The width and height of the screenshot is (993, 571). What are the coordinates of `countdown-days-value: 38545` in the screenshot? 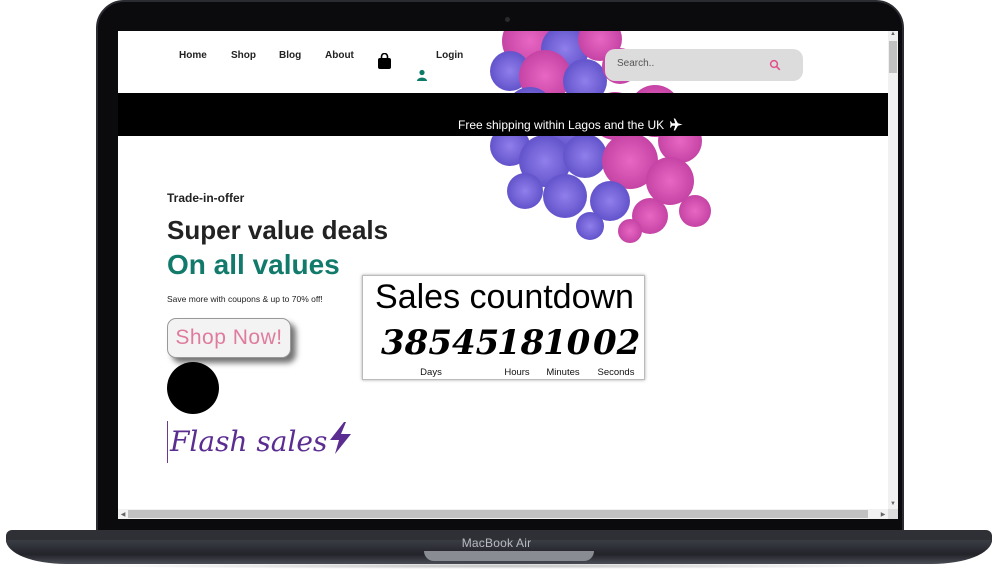 It's located at (440, 343).